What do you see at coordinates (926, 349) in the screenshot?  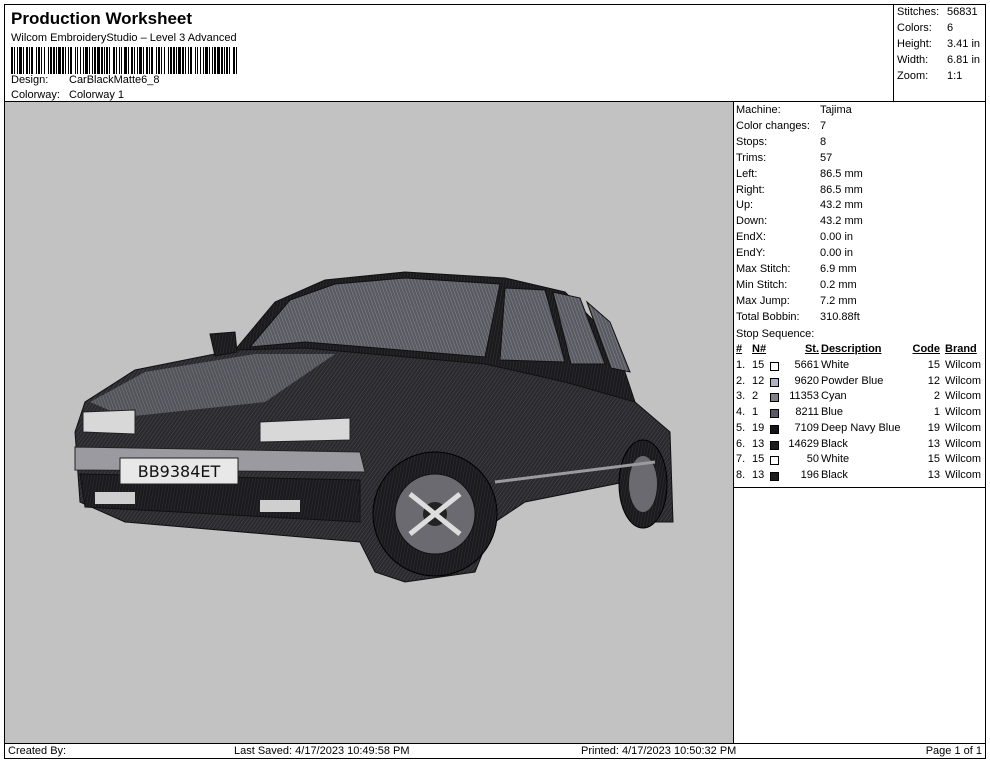 I see `column-header-code: Code` at bounding box center [926, 349].